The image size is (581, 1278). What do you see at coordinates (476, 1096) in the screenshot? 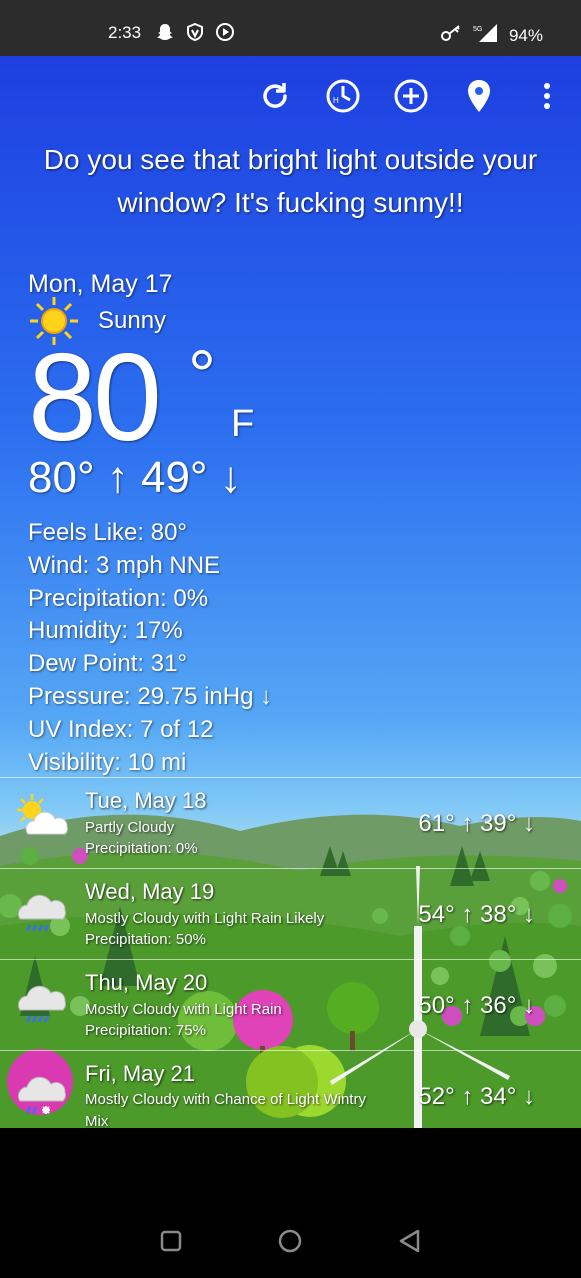
I see `forecast-hi-lo: 52° ↑ 34° ↓` at bounding box center [476, 1096].